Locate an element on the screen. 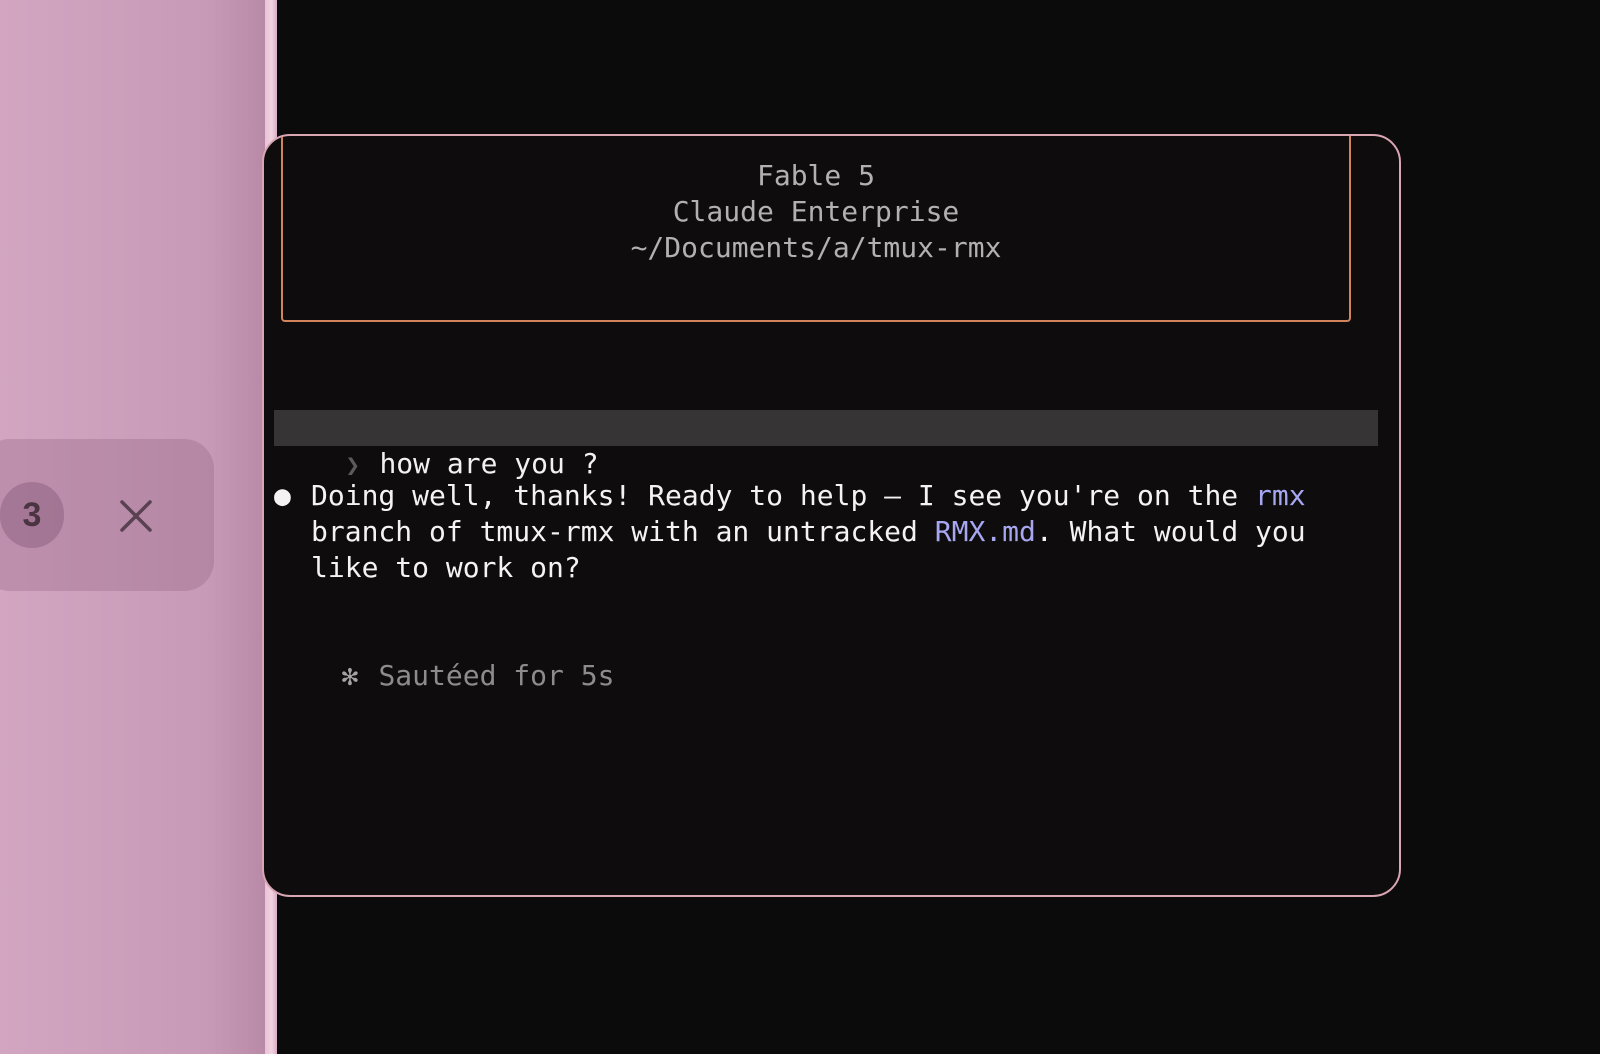  reply-segment: branch of tmux-rmx with an untracked is located at coordinates (614, 531).